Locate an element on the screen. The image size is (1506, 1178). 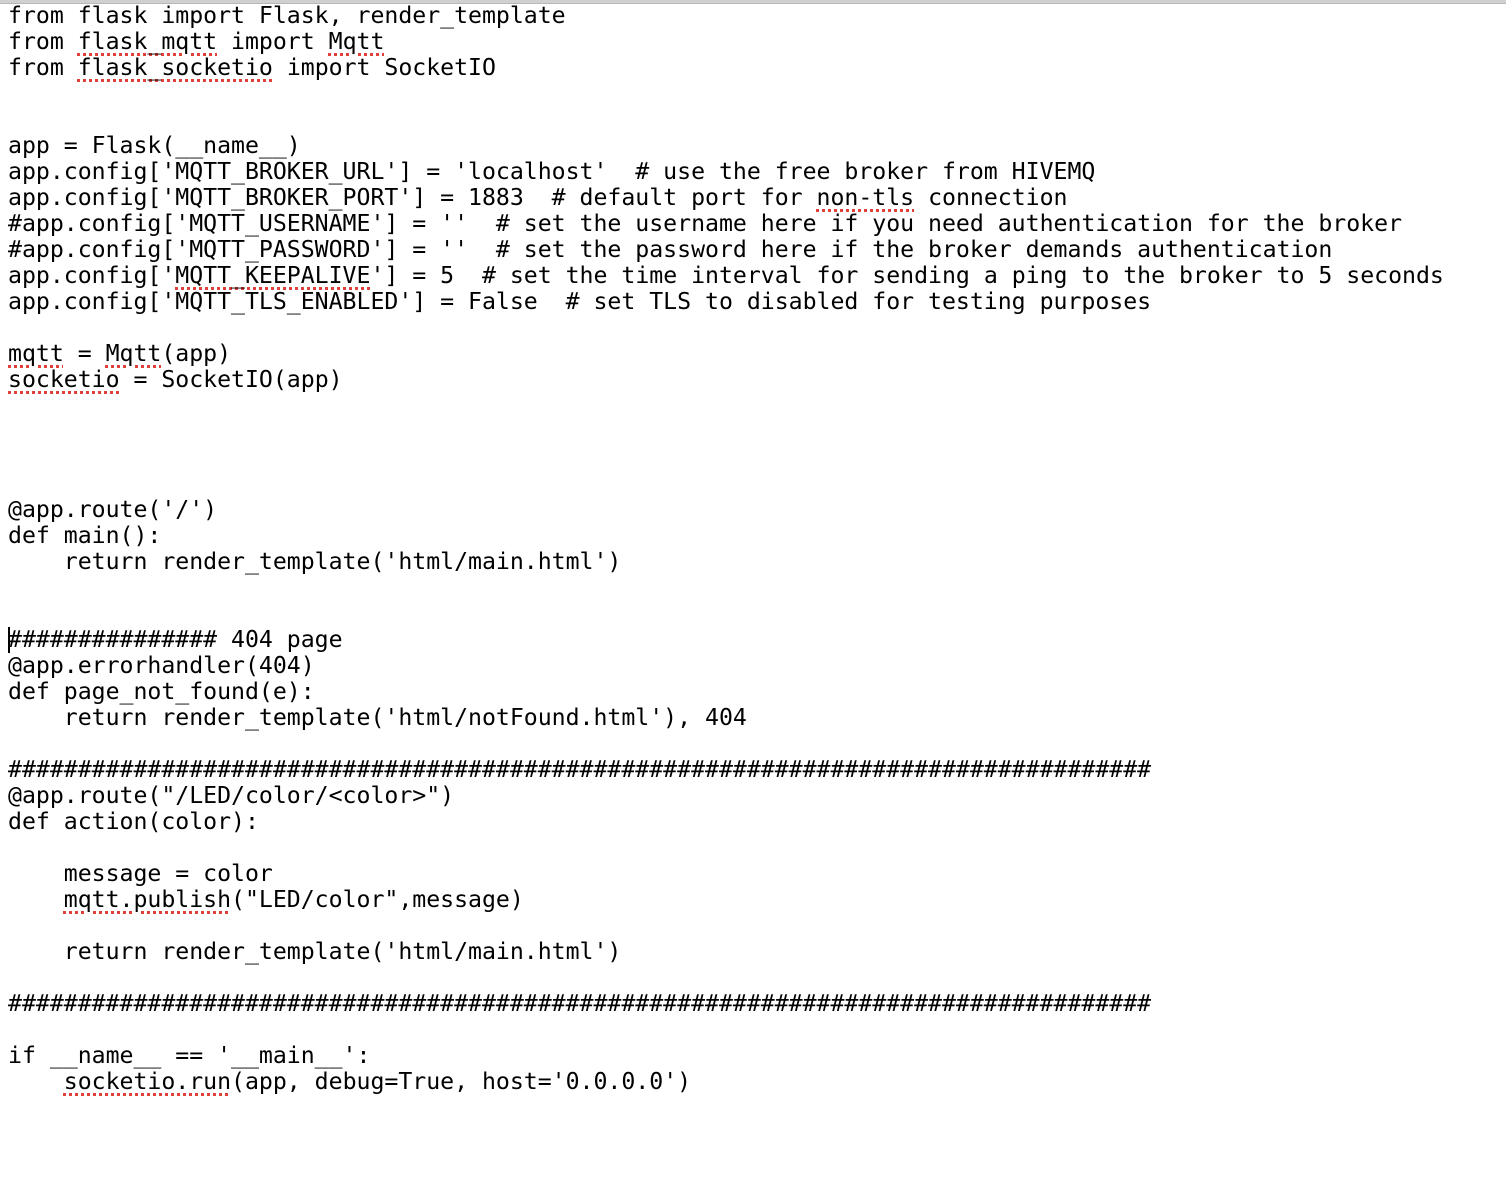
code-line: if __name__ == '__main__': is located at coordinates (757, 1056).